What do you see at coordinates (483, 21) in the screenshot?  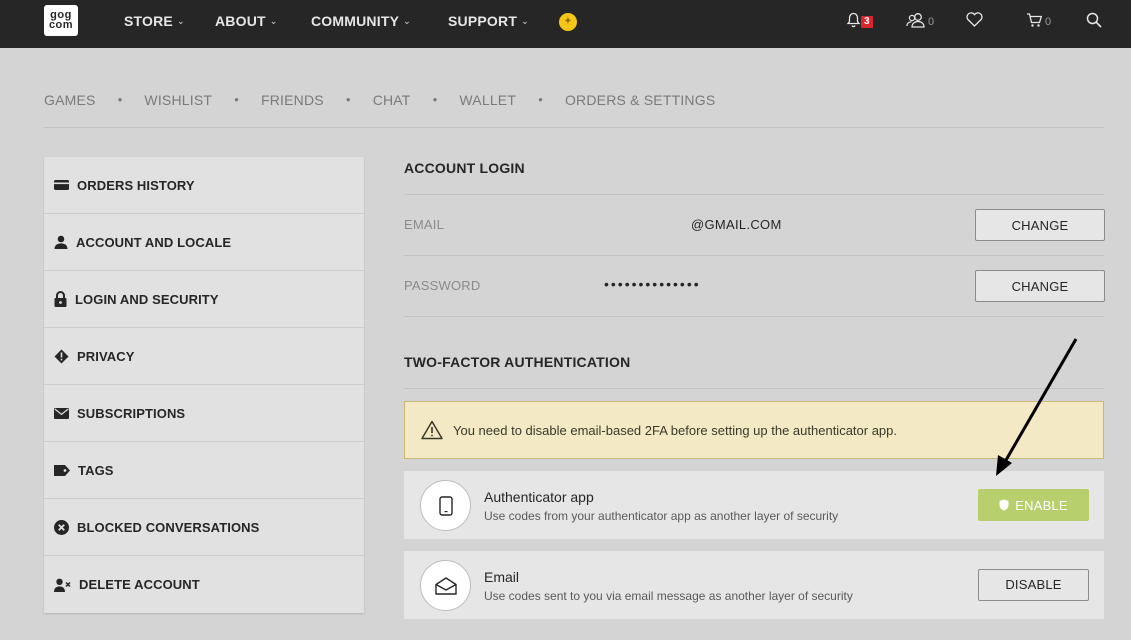 I see `nav-support-label: SUPPORT` at bounding box center [483, 21].